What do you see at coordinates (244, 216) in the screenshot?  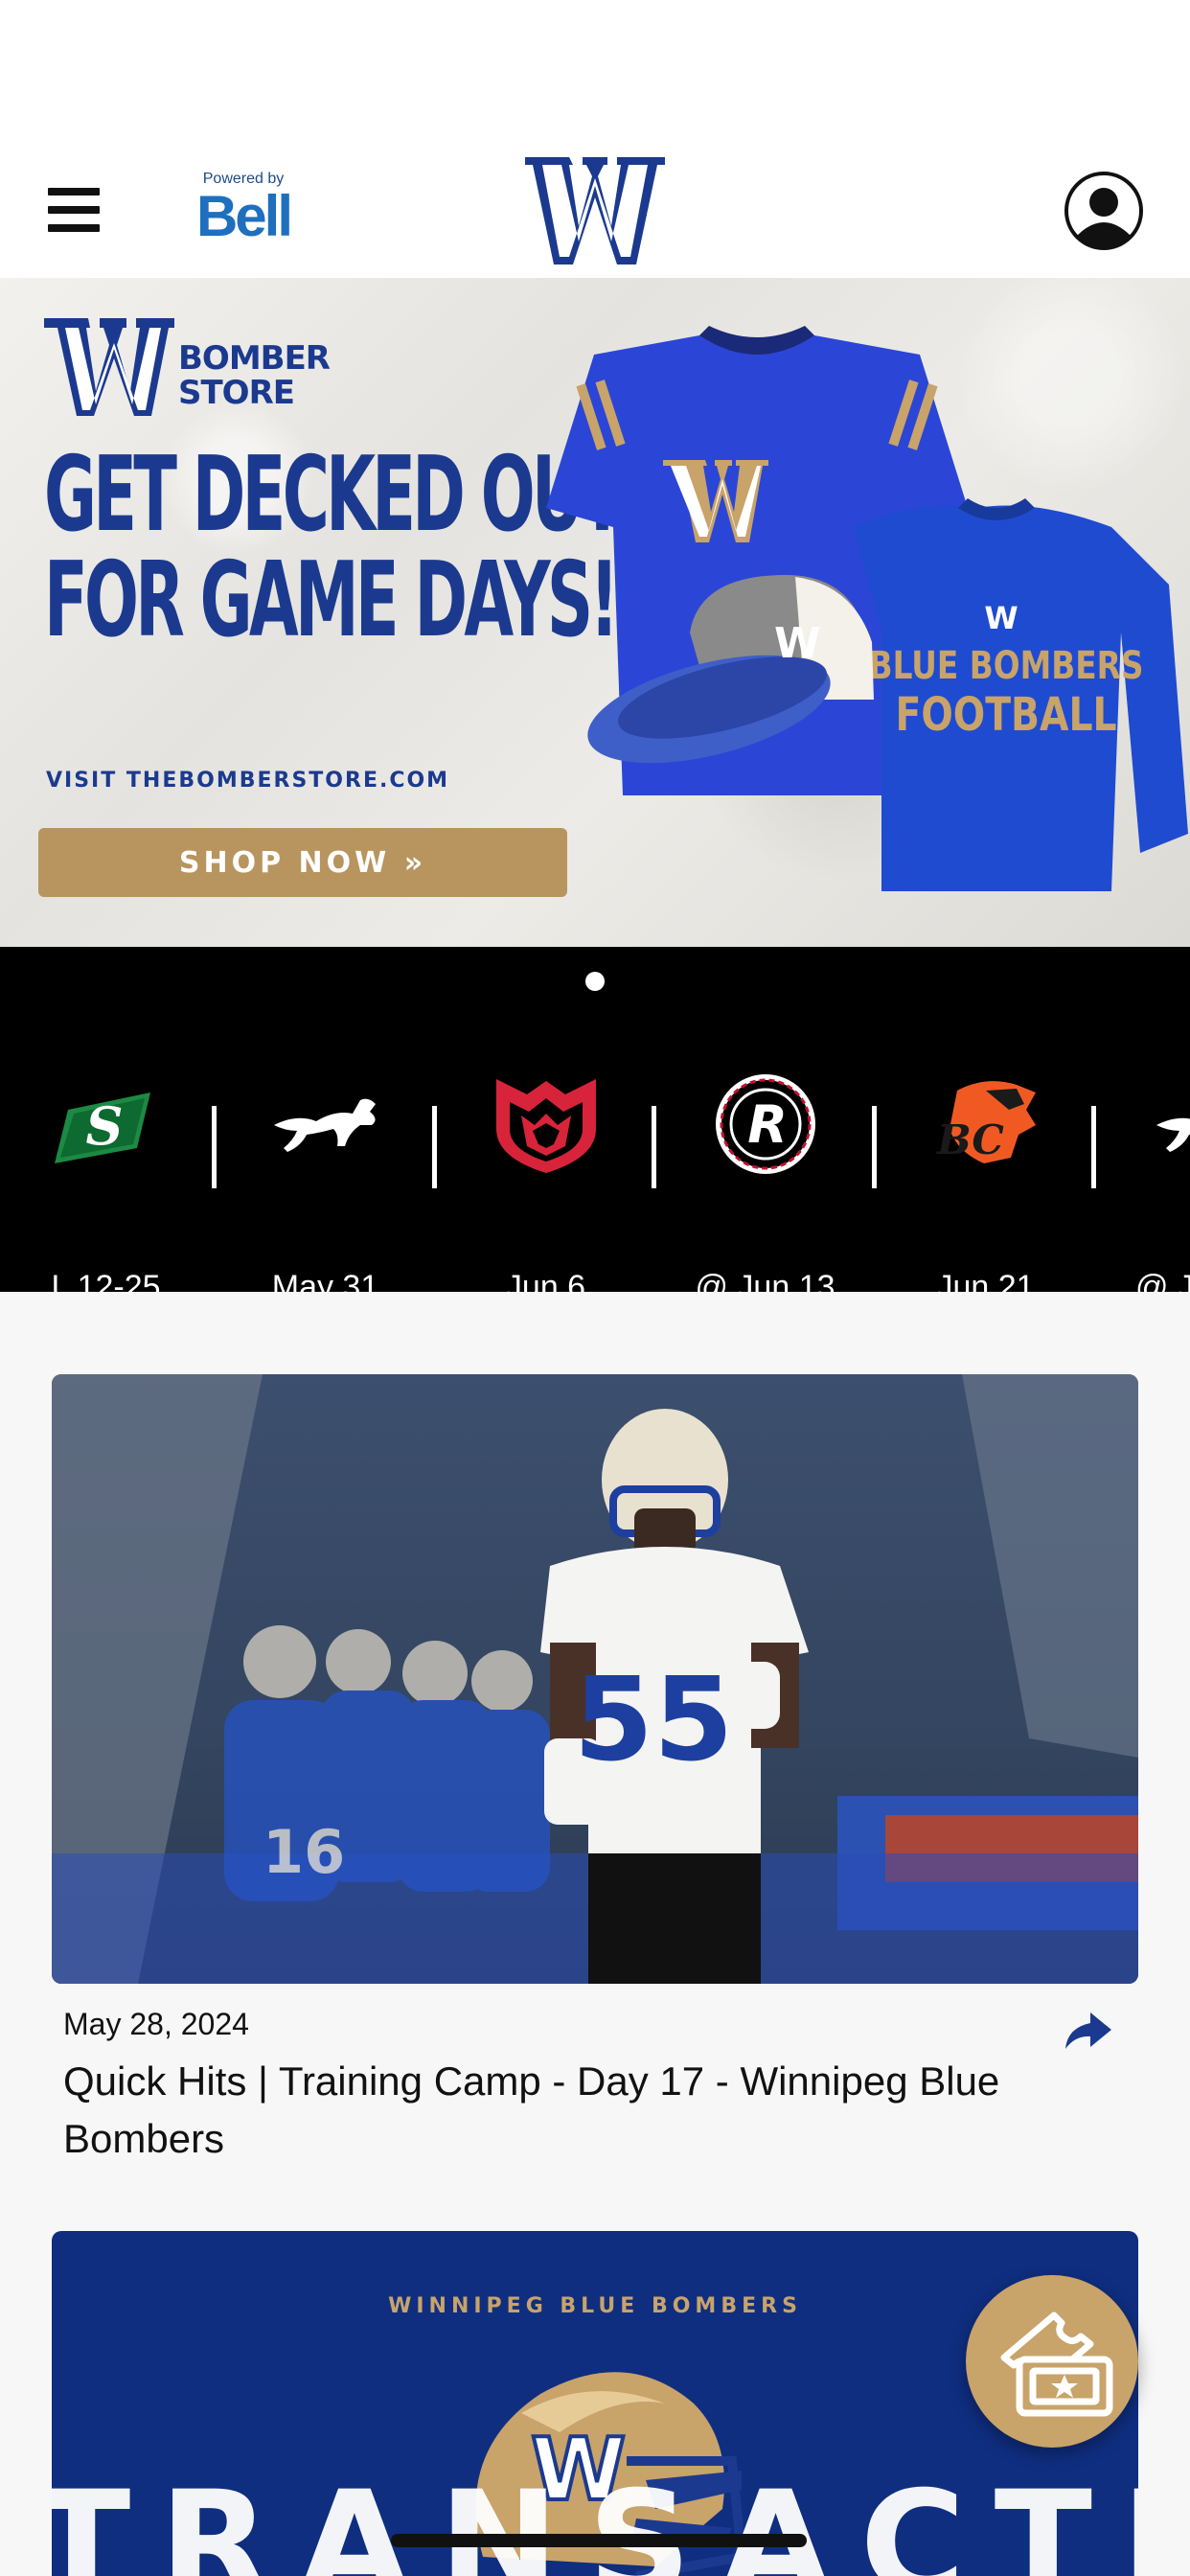 I see `bell-wordmark: Bell` at bounding box center [244, 216].